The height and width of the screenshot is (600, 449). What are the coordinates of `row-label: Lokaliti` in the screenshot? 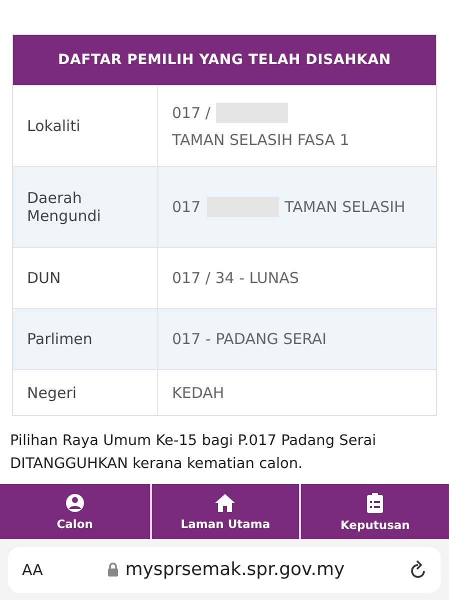 It's located at (53, 126).